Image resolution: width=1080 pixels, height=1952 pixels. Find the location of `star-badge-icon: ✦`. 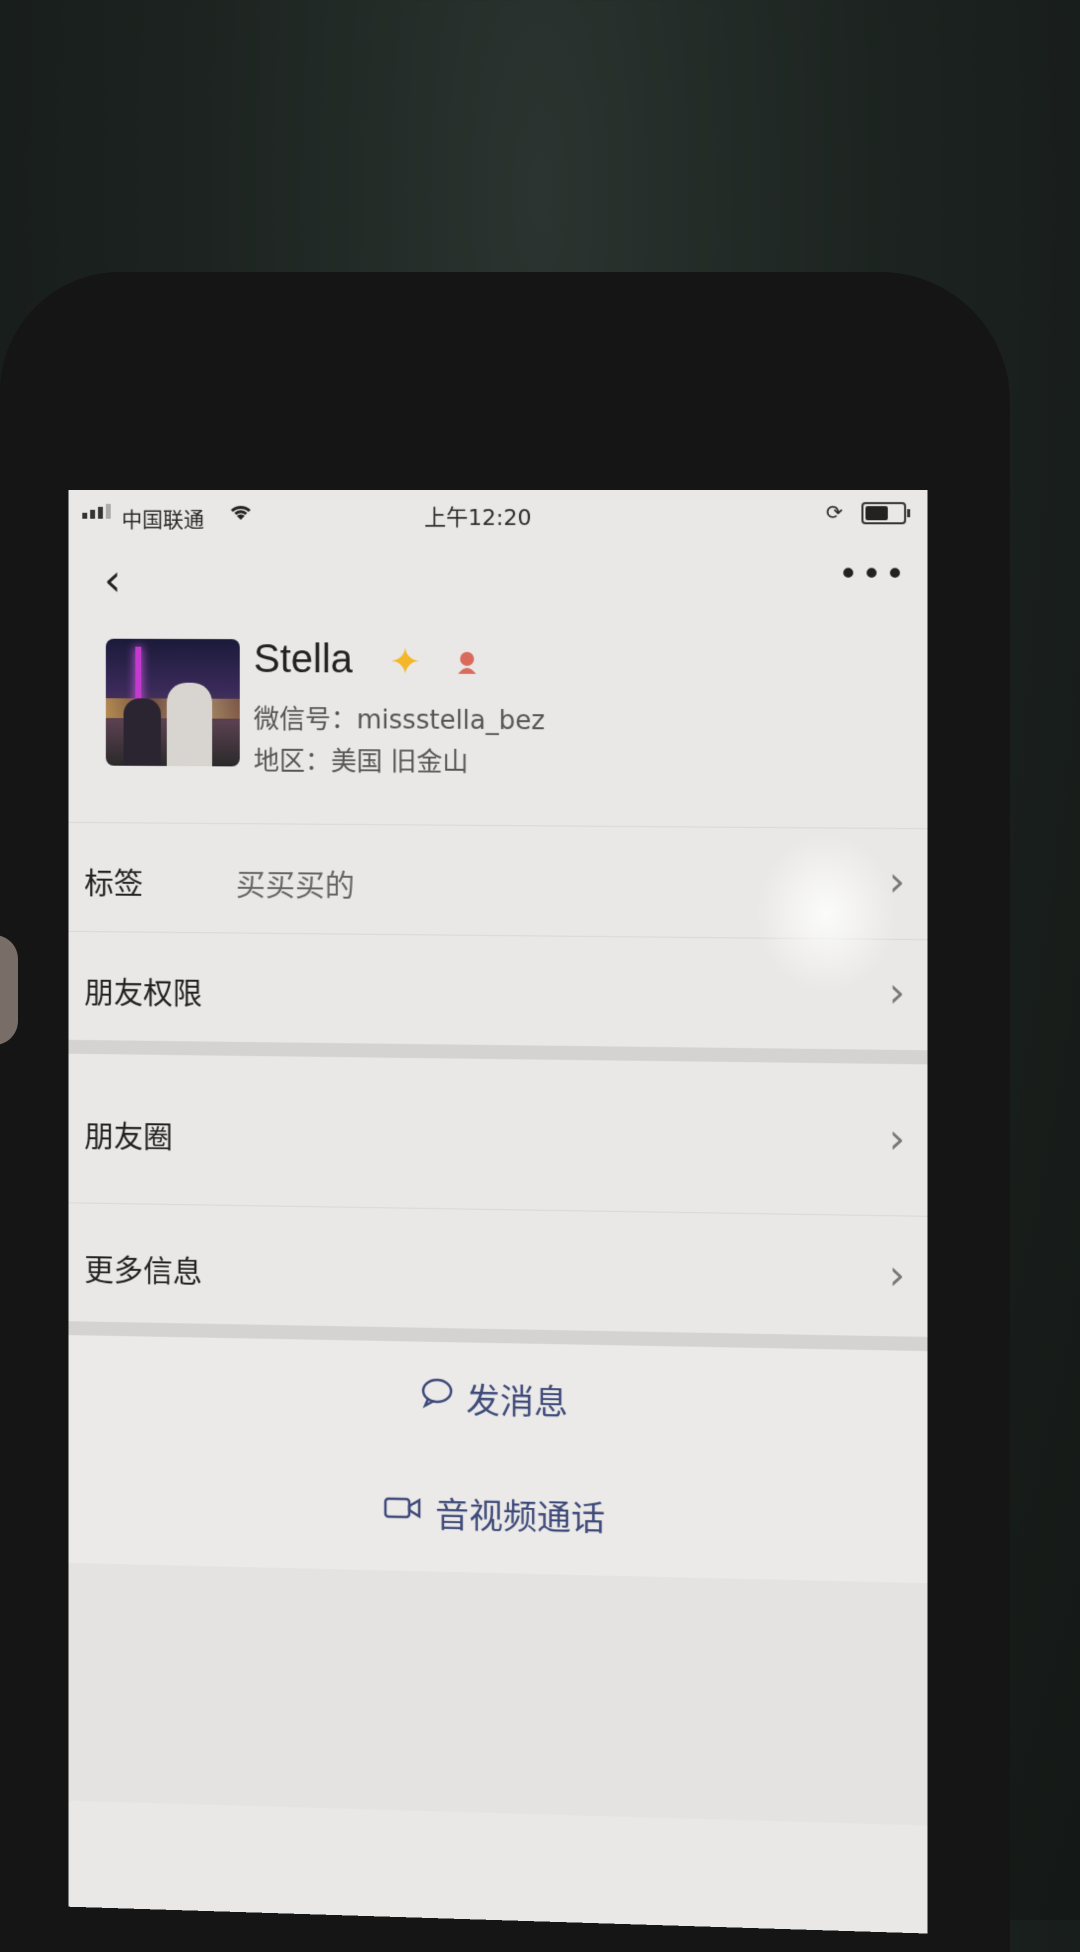

star-badge-icon: ✦ is located at coordinates (405, 661).